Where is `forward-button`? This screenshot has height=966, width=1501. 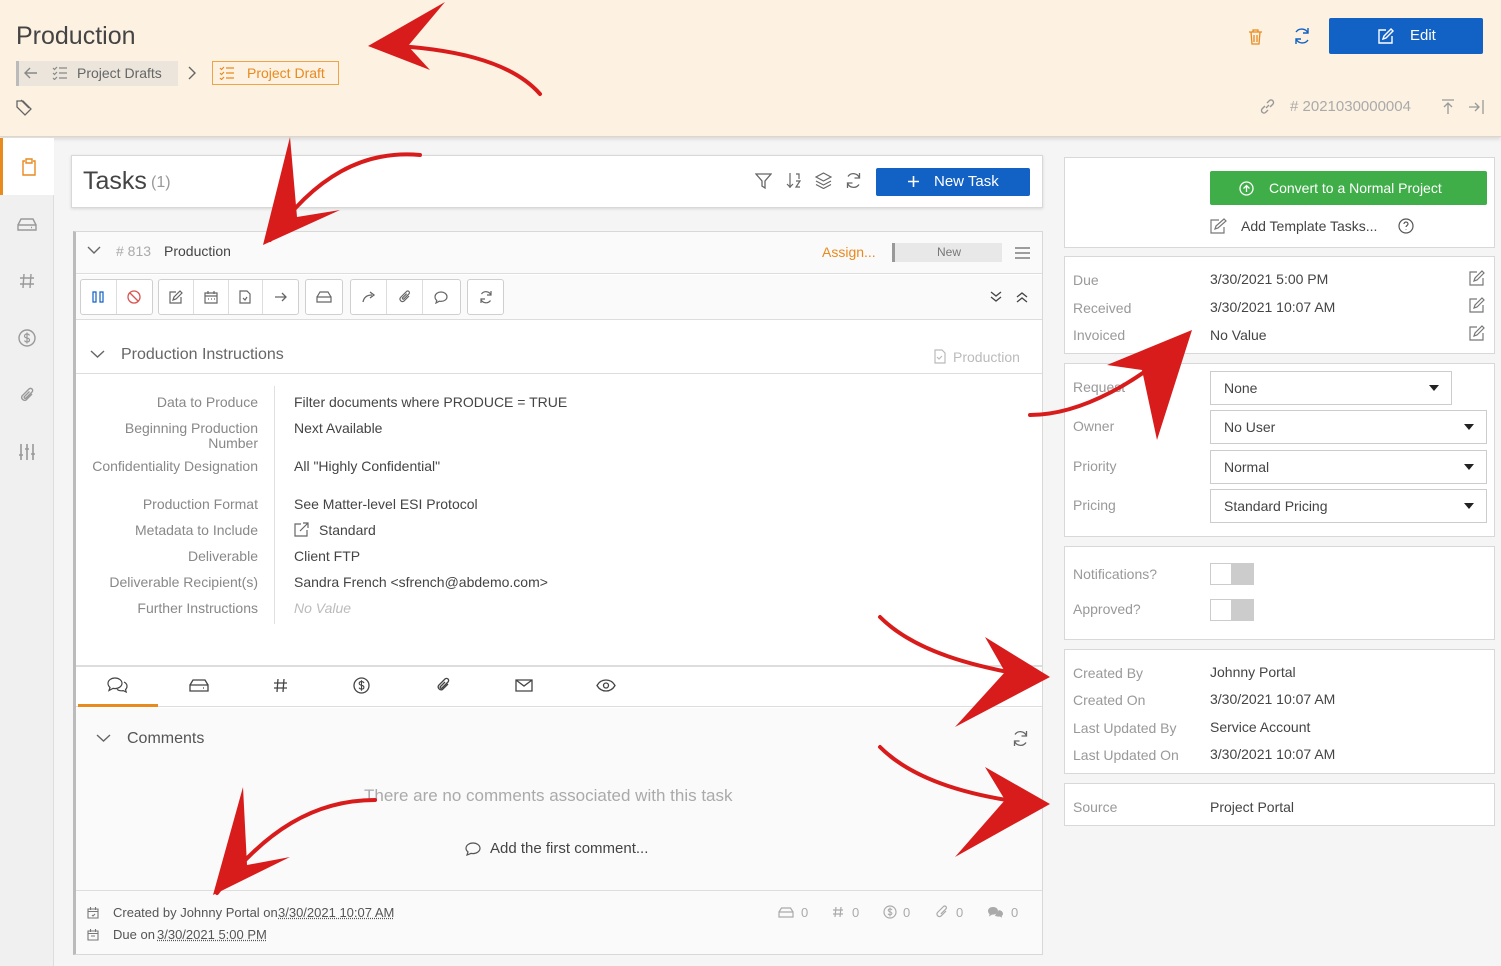 forward-button is located at coordinates (280, 297).